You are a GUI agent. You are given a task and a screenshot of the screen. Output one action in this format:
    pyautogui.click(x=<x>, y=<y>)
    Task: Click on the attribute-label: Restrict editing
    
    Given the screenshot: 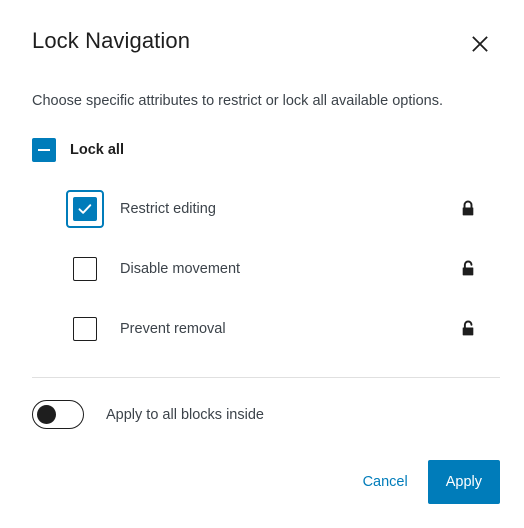 What is the action you would take?
    pyautogui.click(x=168, y=209)
    